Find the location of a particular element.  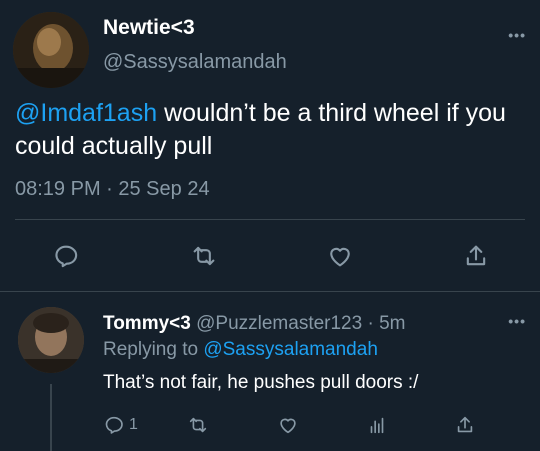

reply-text: That’s not fair, he pushes pull doors :/ is located at coordinates (261, 382).